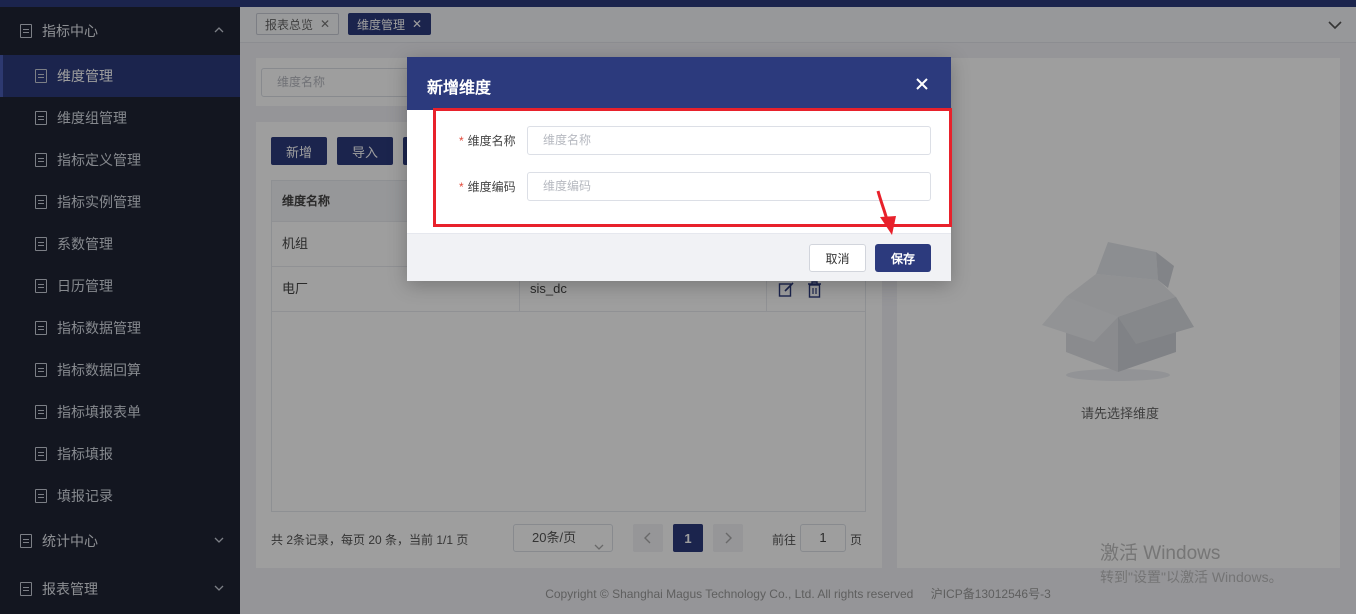  I want to click on save-button: 保存, so click(903, 258).